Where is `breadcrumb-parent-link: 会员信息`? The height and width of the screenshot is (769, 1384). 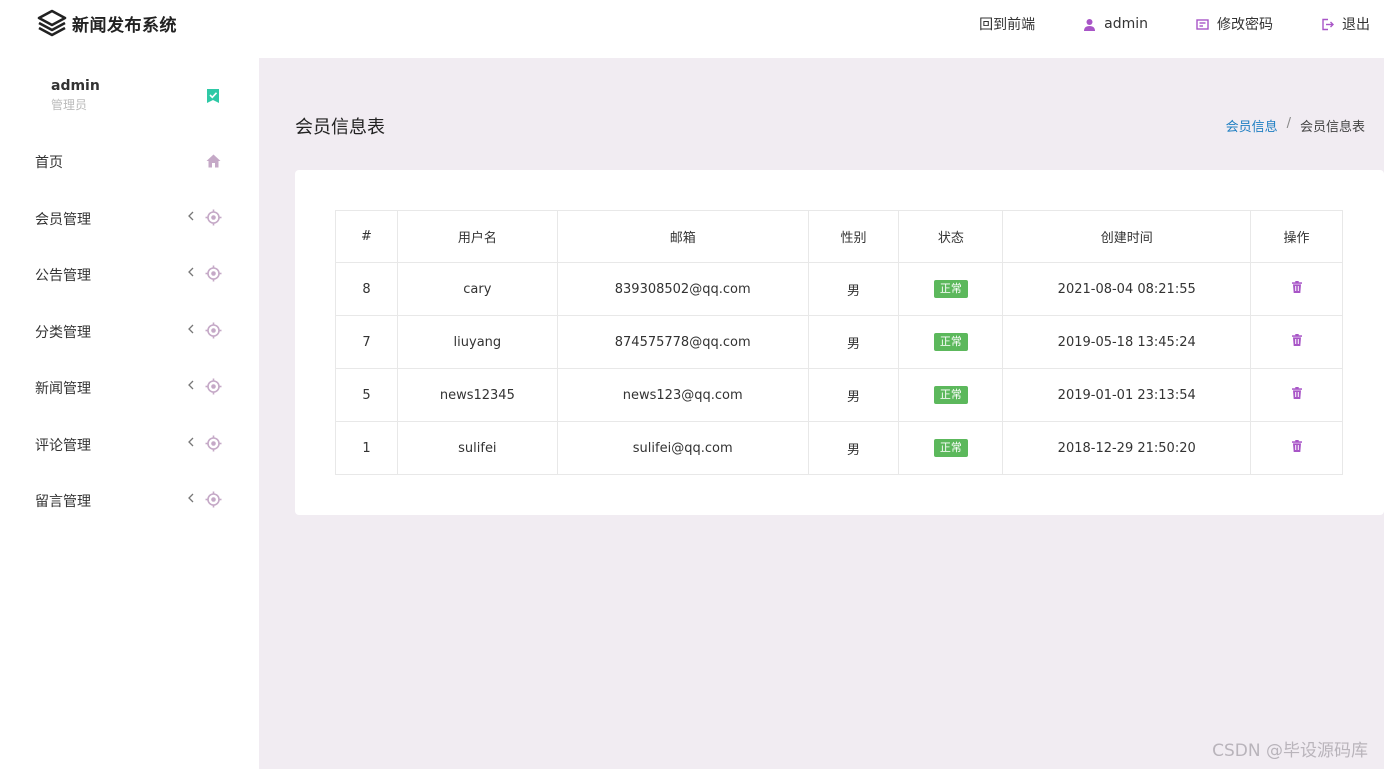 breadcrumb-parent-link: 会员信息 is located at coordinates (1252, 125).